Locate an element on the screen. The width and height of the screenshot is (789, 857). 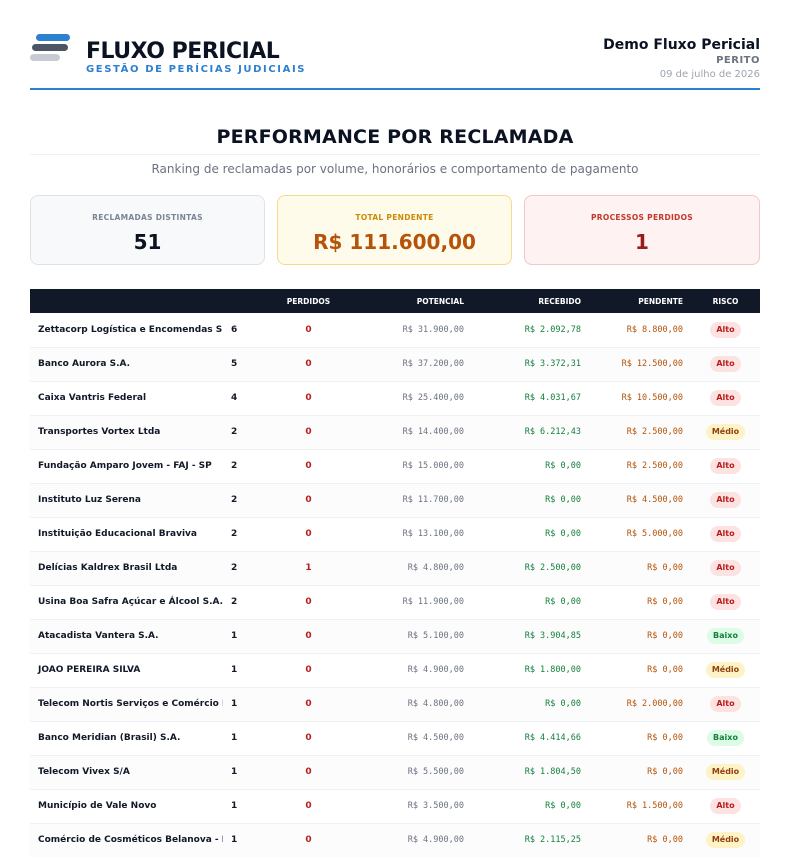
pending-value: R$ 2.500,00 is located at coordinates (640, 466).